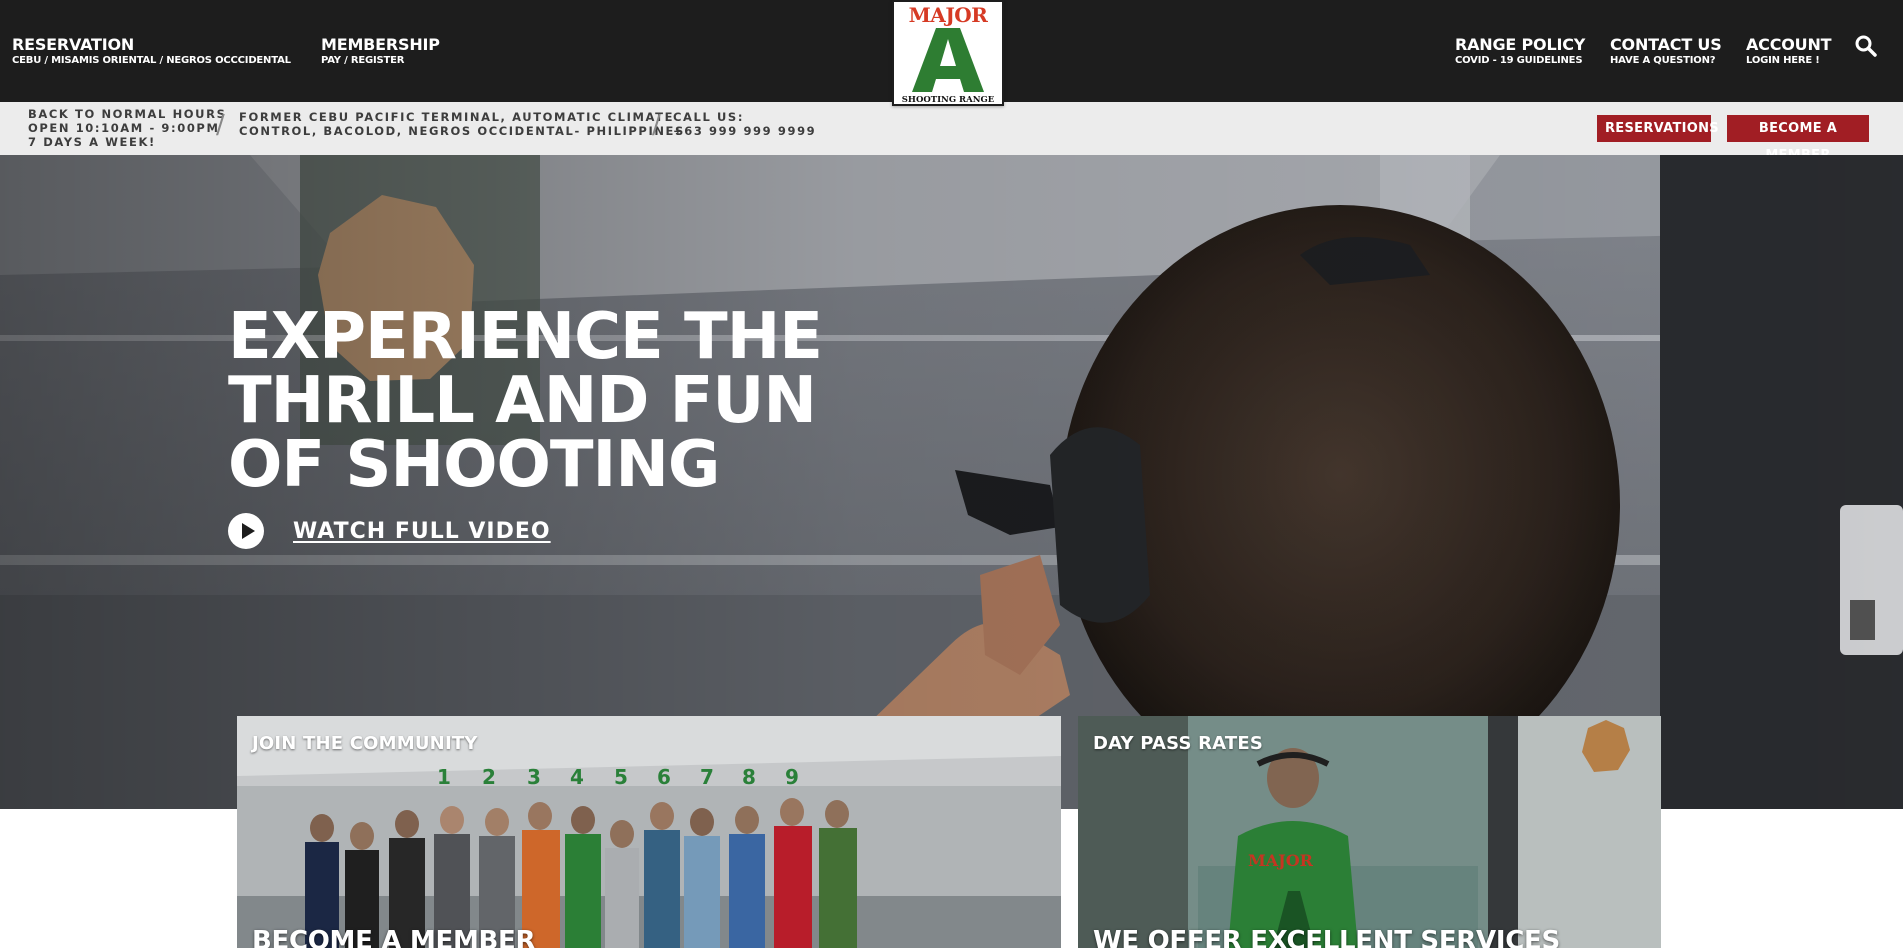 The width and height of the screenshot is (1903, 948). What do you see at coordinates (522, 401) in the screenshot?
I see `hero-heading-line: THRILL AND FUN` at bounding box center [522, 401].